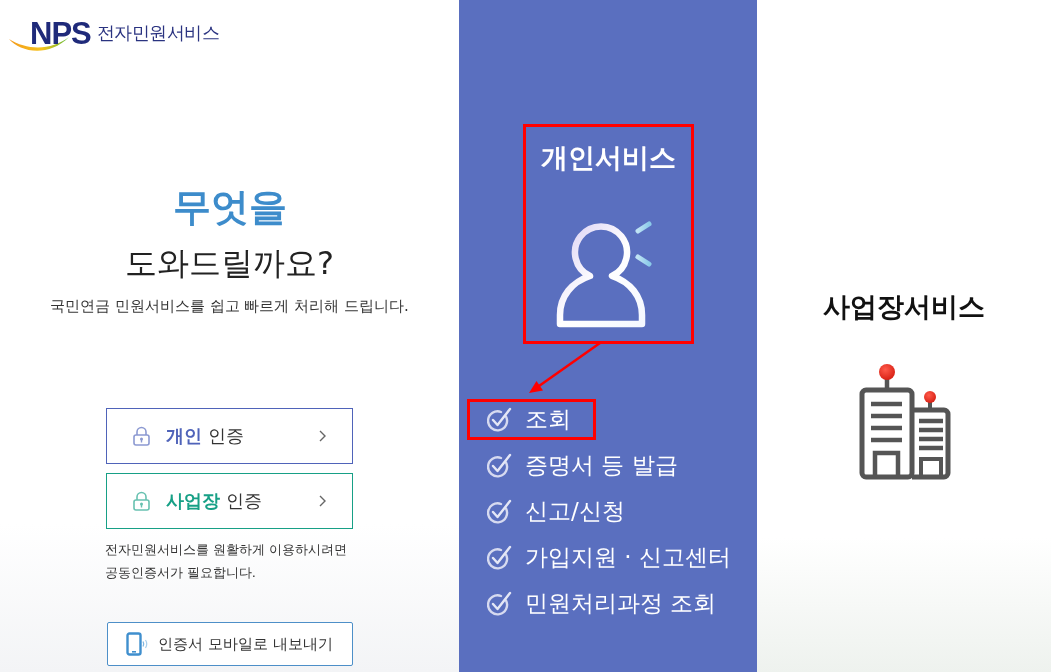 The width and height of the screenshot is (1051, 672). What do you see at coordinates (229, 306) in the screenshot?
I see `intro-description: 국민연금 민원서비스를 쉽고 빠르게 처리해 드립니다.` at bounding box center [229, 306].